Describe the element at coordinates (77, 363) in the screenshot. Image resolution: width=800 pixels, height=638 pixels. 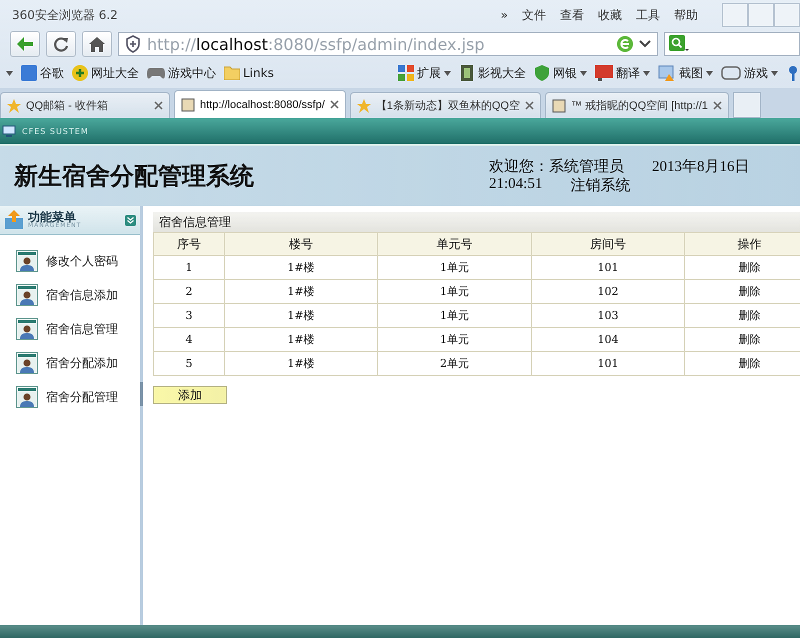
I see `sidebar-item: 宿舍分配添加` at that location.